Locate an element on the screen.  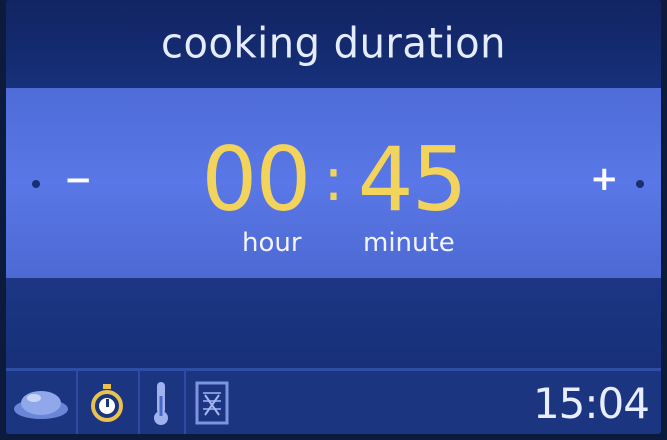
minute-label: minute is located at coordinates (409, 243).